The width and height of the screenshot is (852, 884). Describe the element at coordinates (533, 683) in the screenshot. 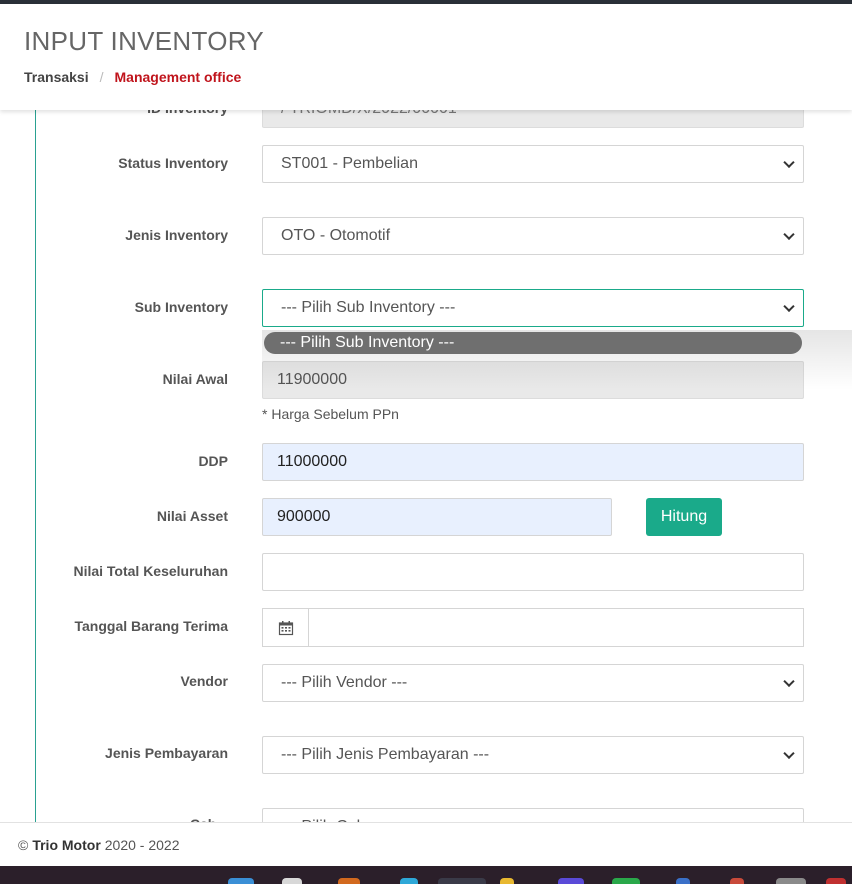

I see `vendor-select: --- Pilih Vendor ---` at that location.